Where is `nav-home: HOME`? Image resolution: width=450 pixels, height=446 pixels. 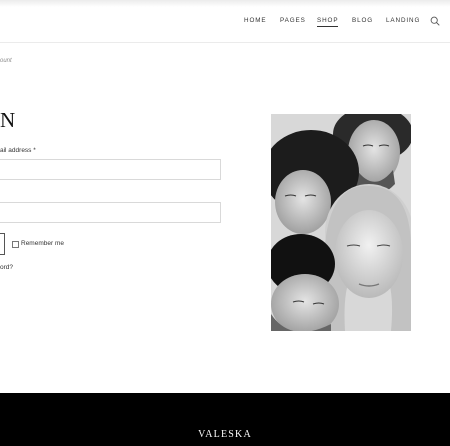
nav-home: HOME is located at coordinates (255, 21).